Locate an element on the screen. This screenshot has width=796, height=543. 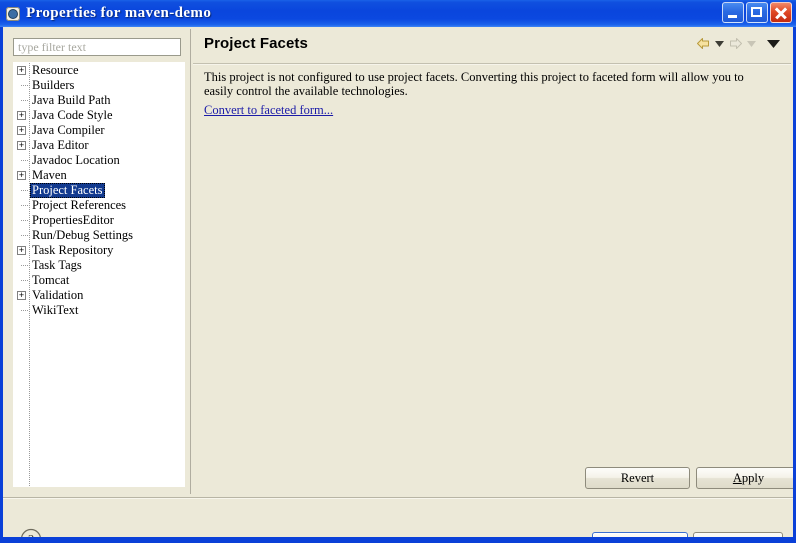
sidebar-item-label: Validation is located at coordinates (58, 295).